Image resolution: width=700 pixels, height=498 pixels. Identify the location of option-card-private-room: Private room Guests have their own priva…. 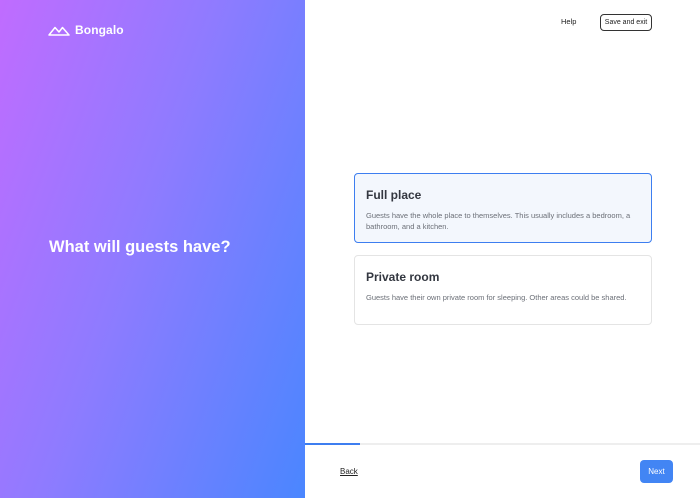
(503, 290).